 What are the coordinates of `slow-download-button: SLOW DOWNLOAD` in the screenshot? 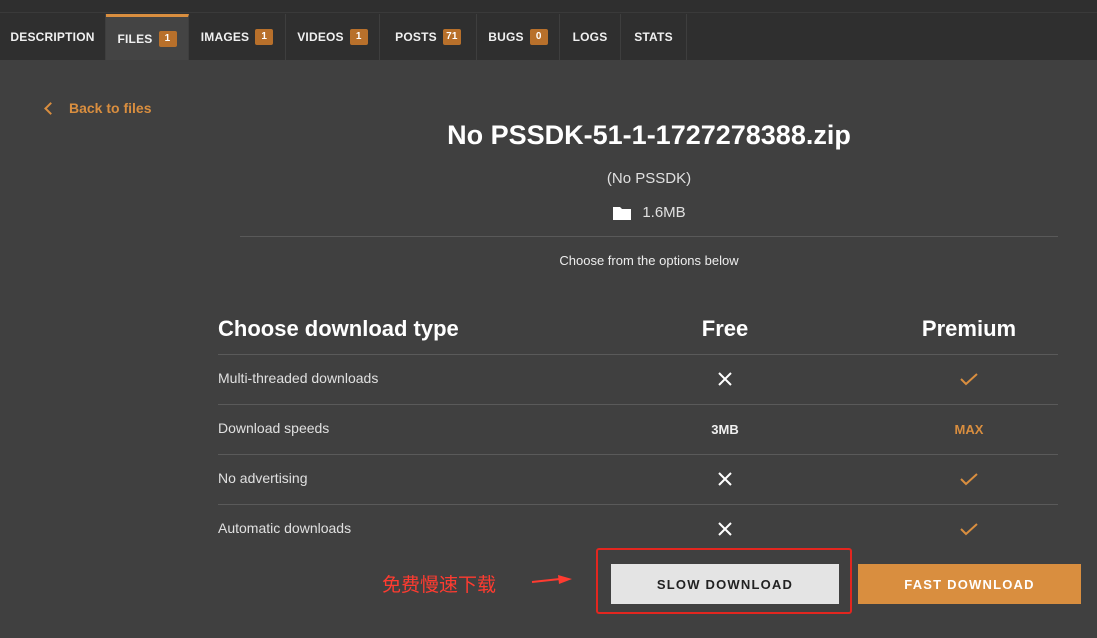 It's located at (725, 584).